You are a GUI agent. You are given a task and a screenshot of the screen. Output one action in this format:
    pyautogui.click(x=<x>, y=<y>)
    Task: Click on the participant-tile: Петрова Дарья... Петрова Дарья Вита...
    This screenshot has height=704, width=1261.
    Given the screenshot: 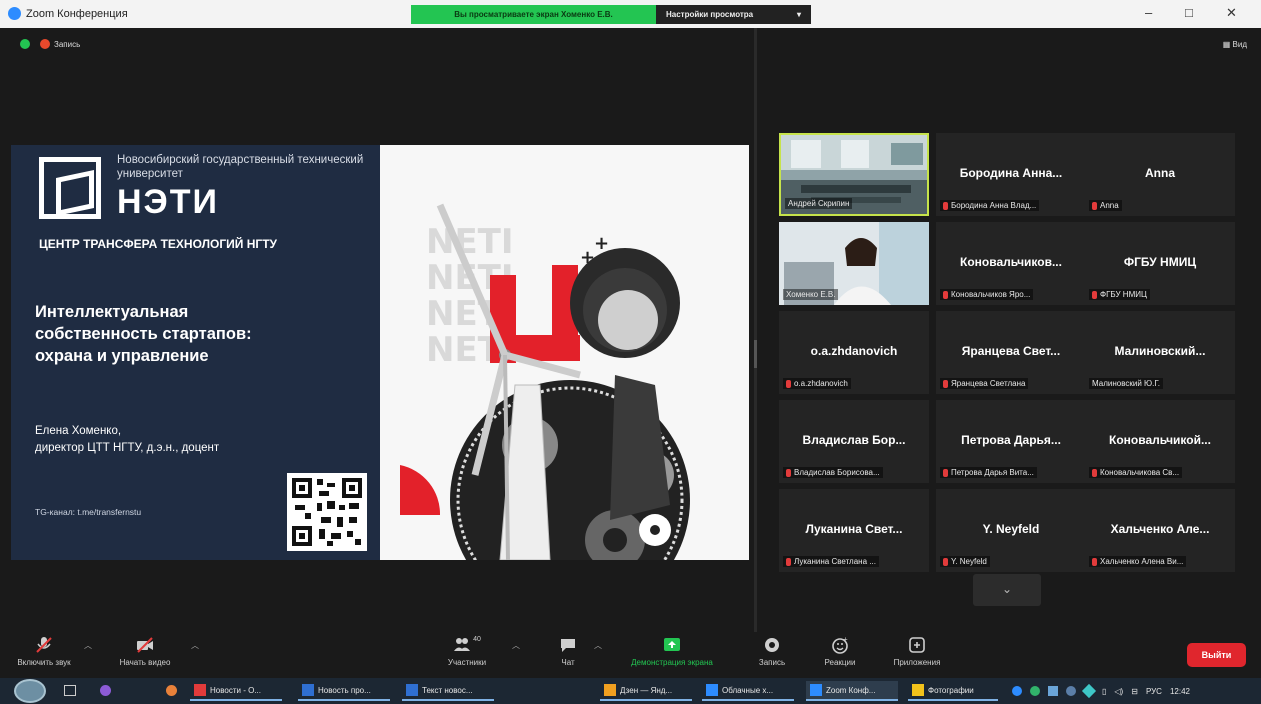 What is the action you would take?
    pyautogui.click(x=1011, y=441)
    